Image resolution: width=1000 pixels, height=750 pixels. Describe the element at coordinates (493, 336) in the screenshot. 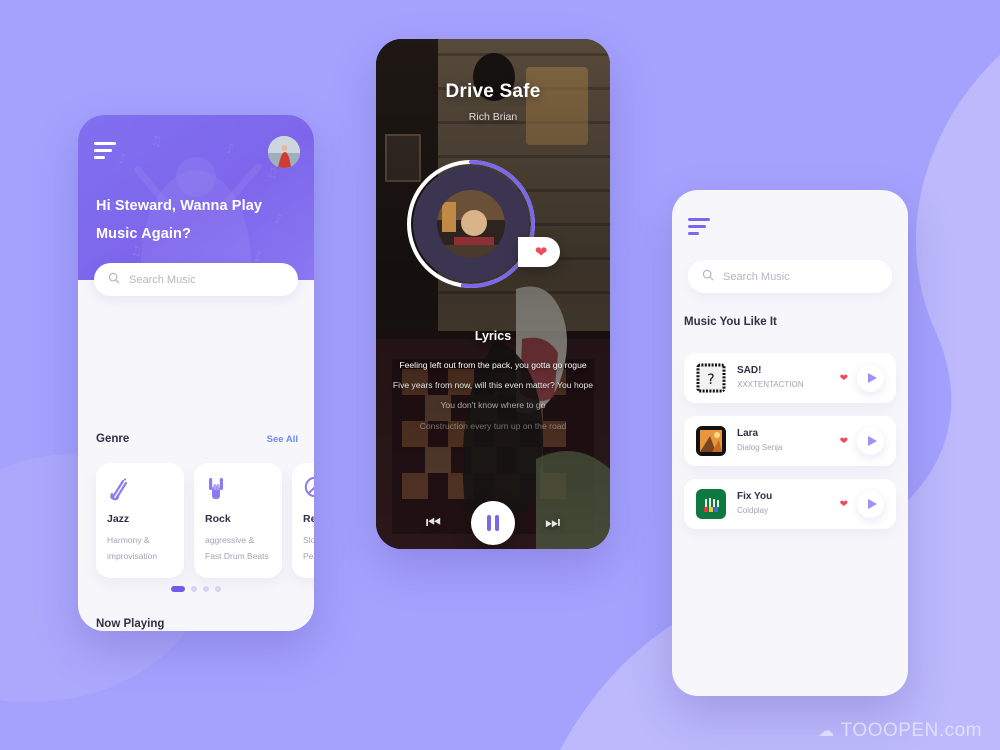

I see `lyrics-title: Lyrics` at that location.